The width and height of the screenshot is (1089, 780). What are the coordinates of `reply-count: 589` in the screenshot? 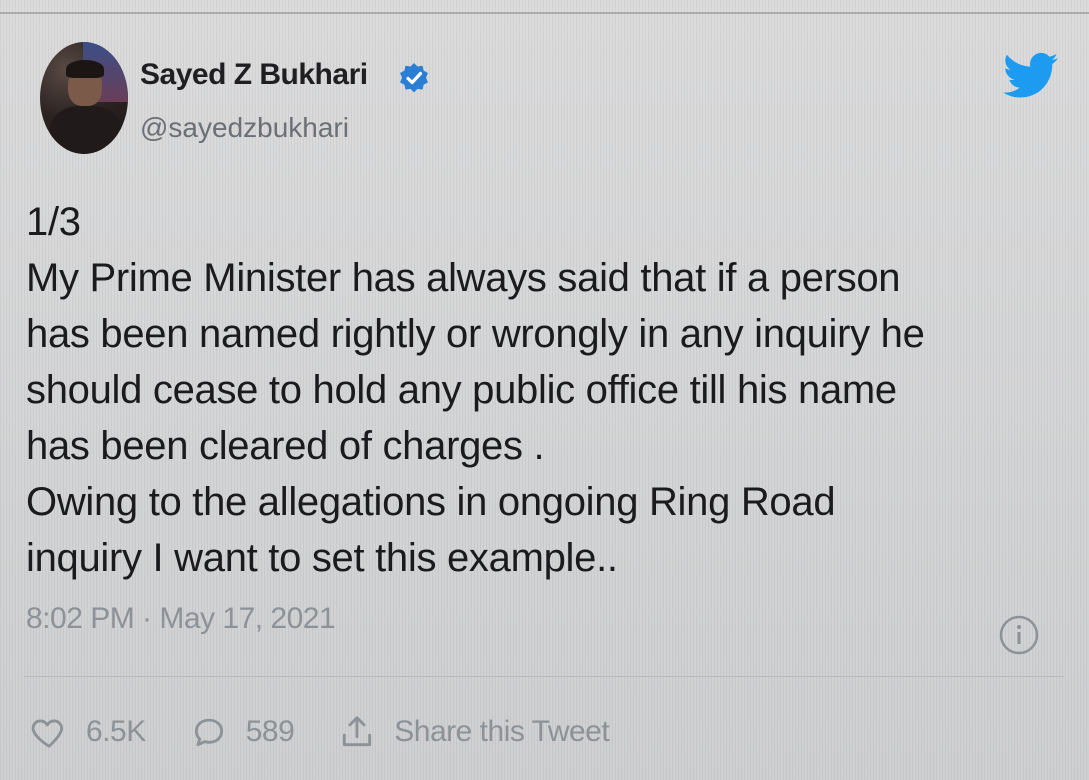 It's located at (270, 731).